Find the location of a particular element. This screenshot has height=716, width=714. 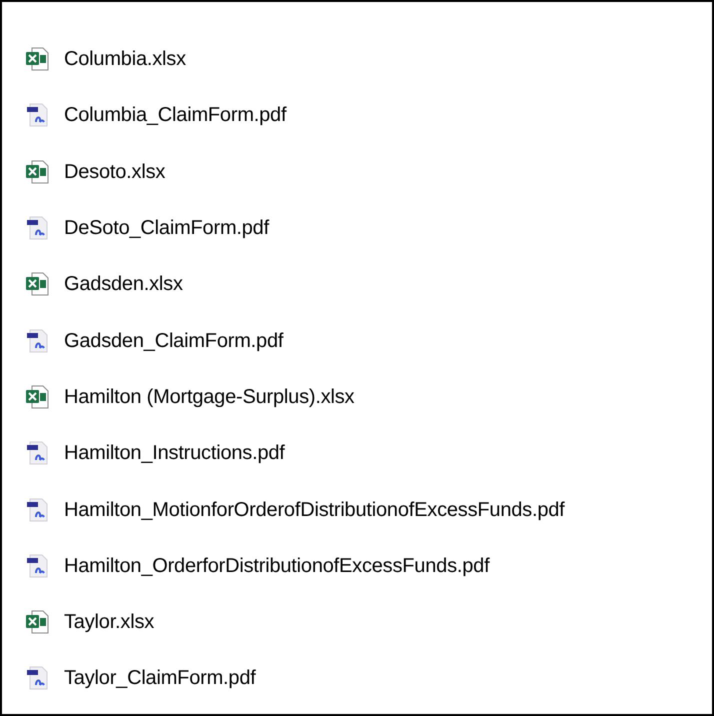

file-name: Hamilton (Mortgage-Surplus).xlsx is located at coordinates (209, 397).